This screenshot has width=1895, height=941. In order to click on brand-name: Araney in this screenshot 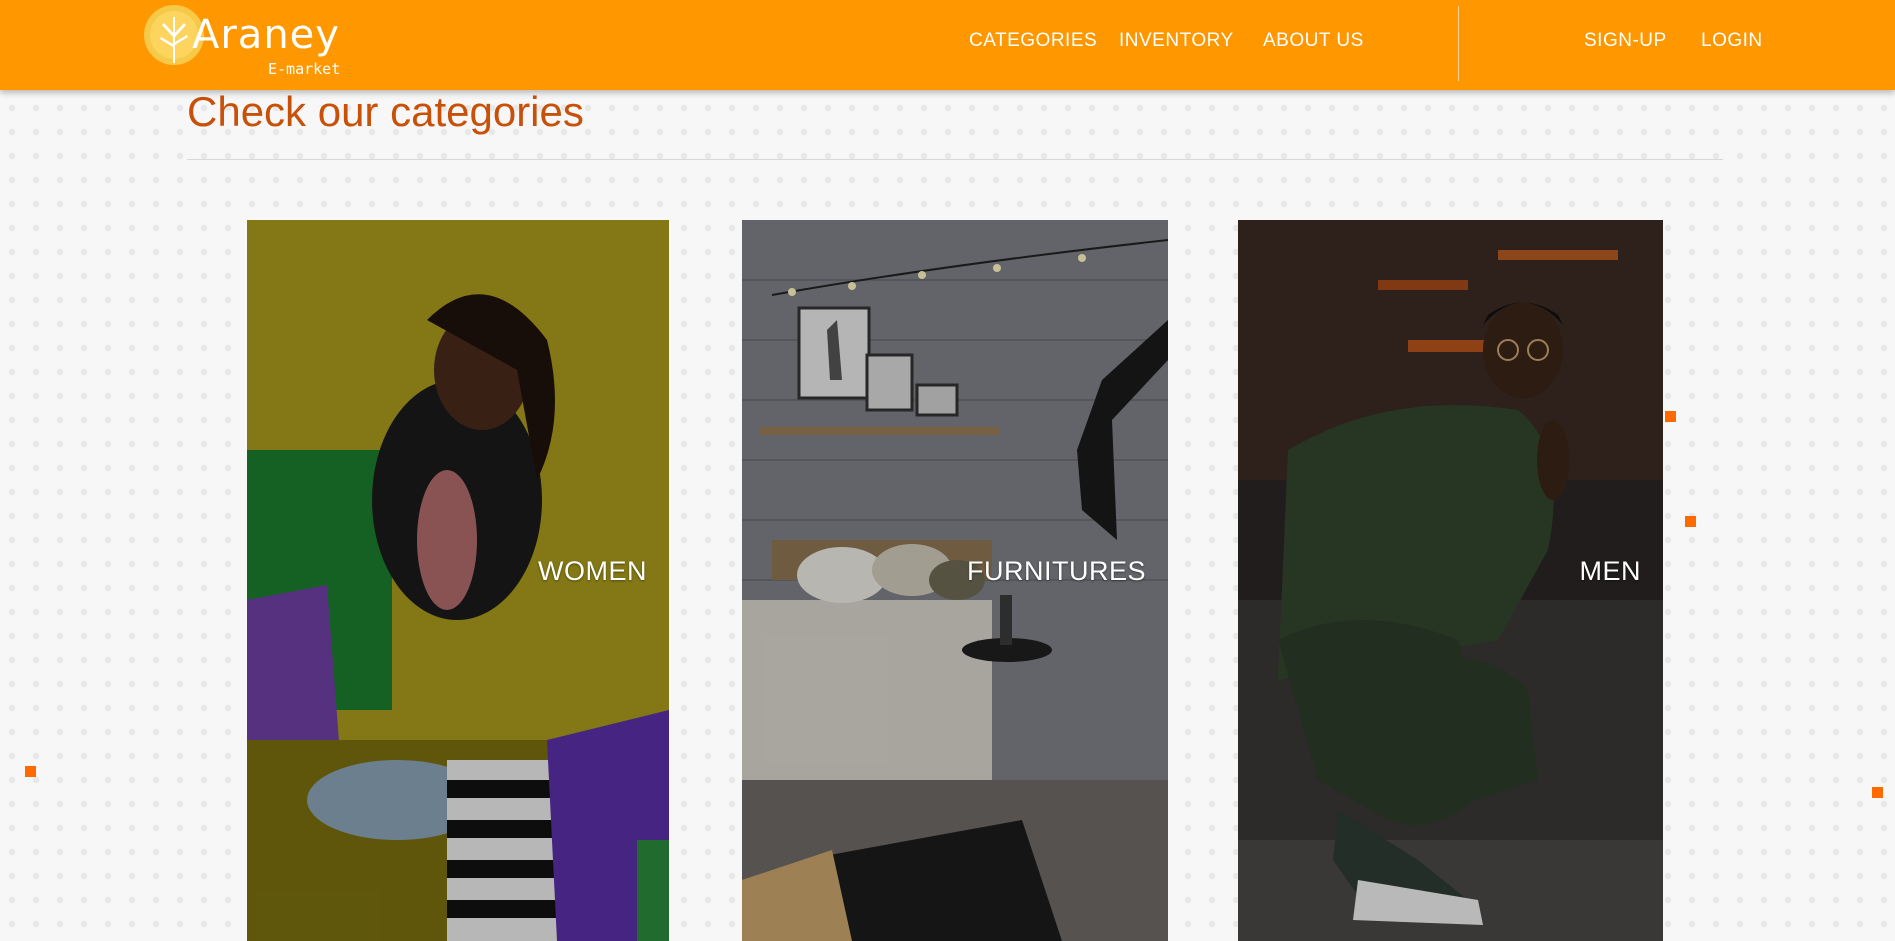, I will do `click(266, 35)`.